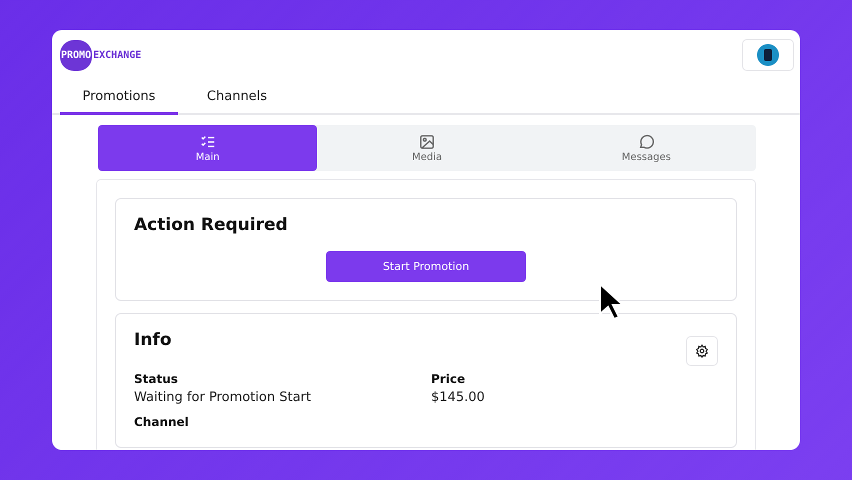 This screenshot has width=852, height=480. Describe the element at coordinates (426, 266) in the screenshot. I see `start-promotion-button: Start Promotion` at that location.